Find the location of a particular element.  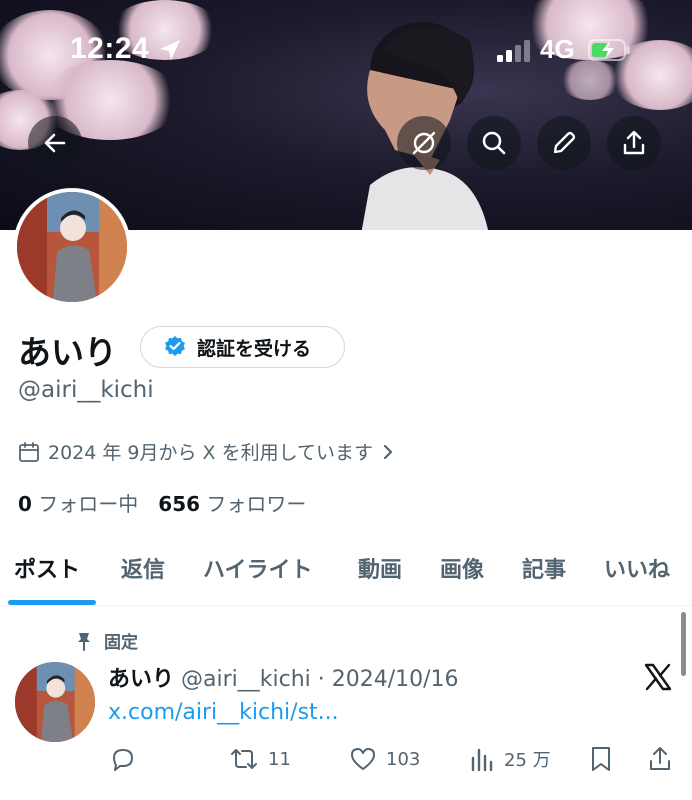

verified-badge-icon is located at coordinates (175, 346).